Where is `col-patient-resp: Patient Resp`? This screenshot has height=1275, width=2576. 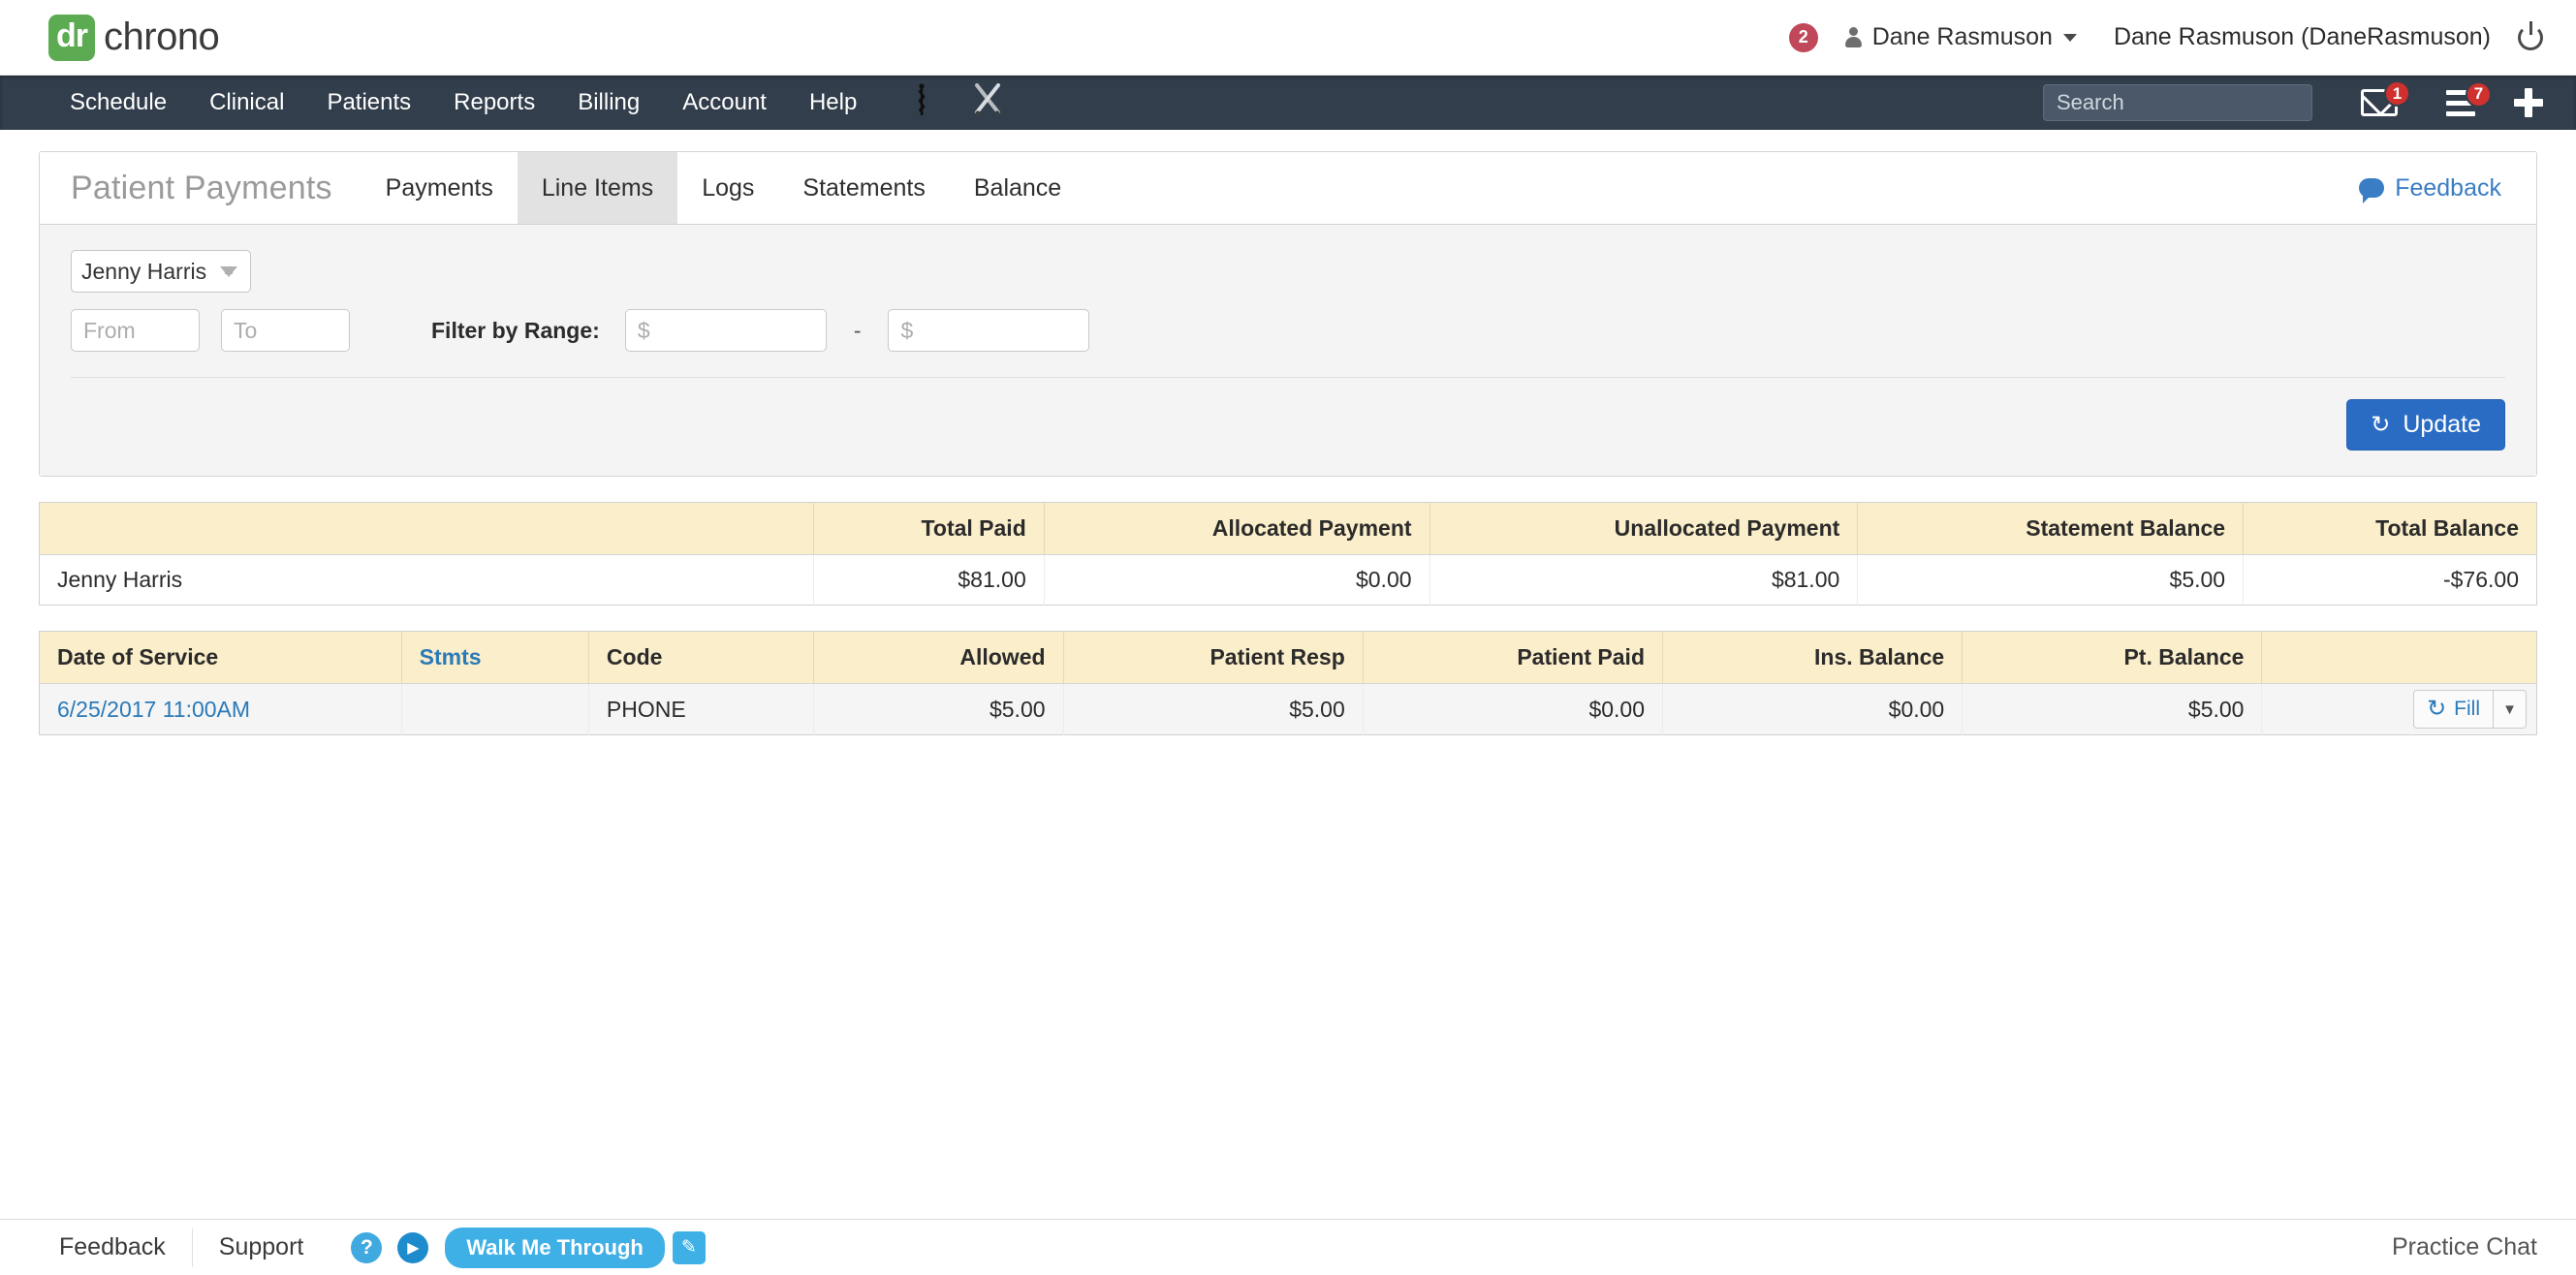
col-patient-resp: Patient Resp is located at coordinates (1213, 658).